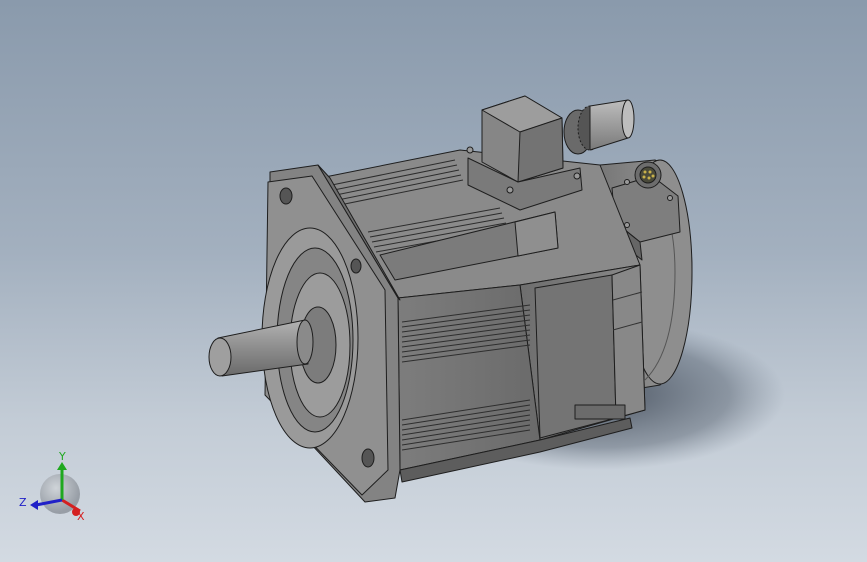 The height and width of the screenshot is (562, 867). I want to click on power-cable, so click(599, 127).